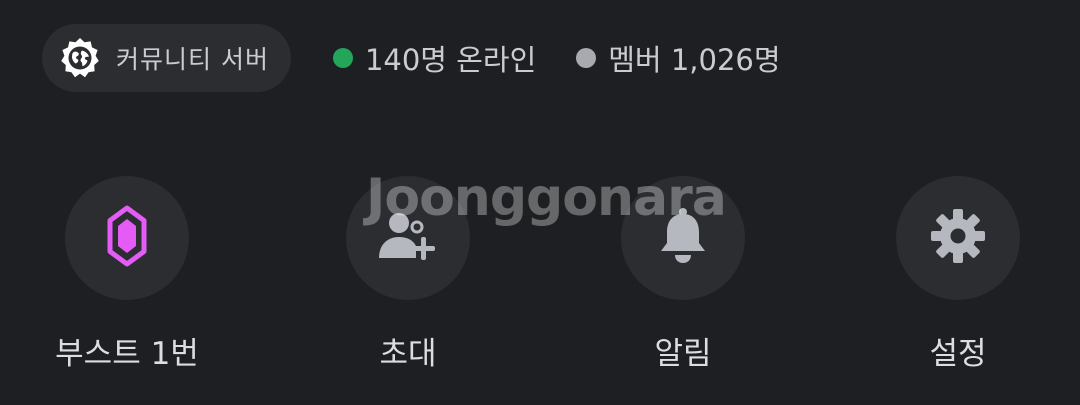  I want to click on notifications-button: 알림, so click(683, 274).